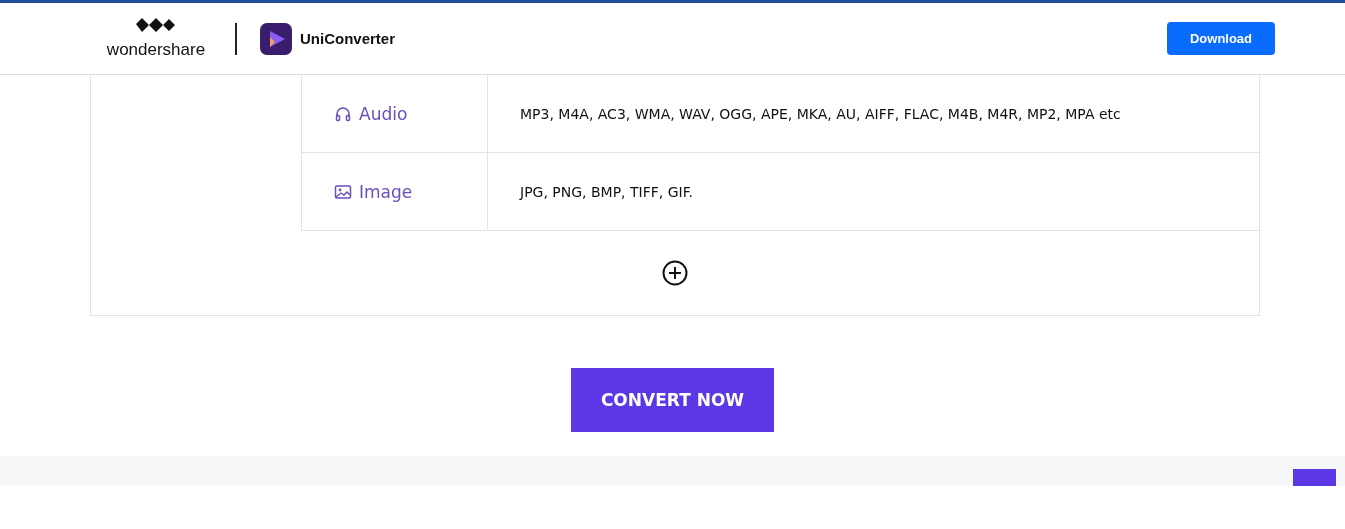 The image size is (1345, 529). I want to click on download-button: Download, so click(1221, 38).